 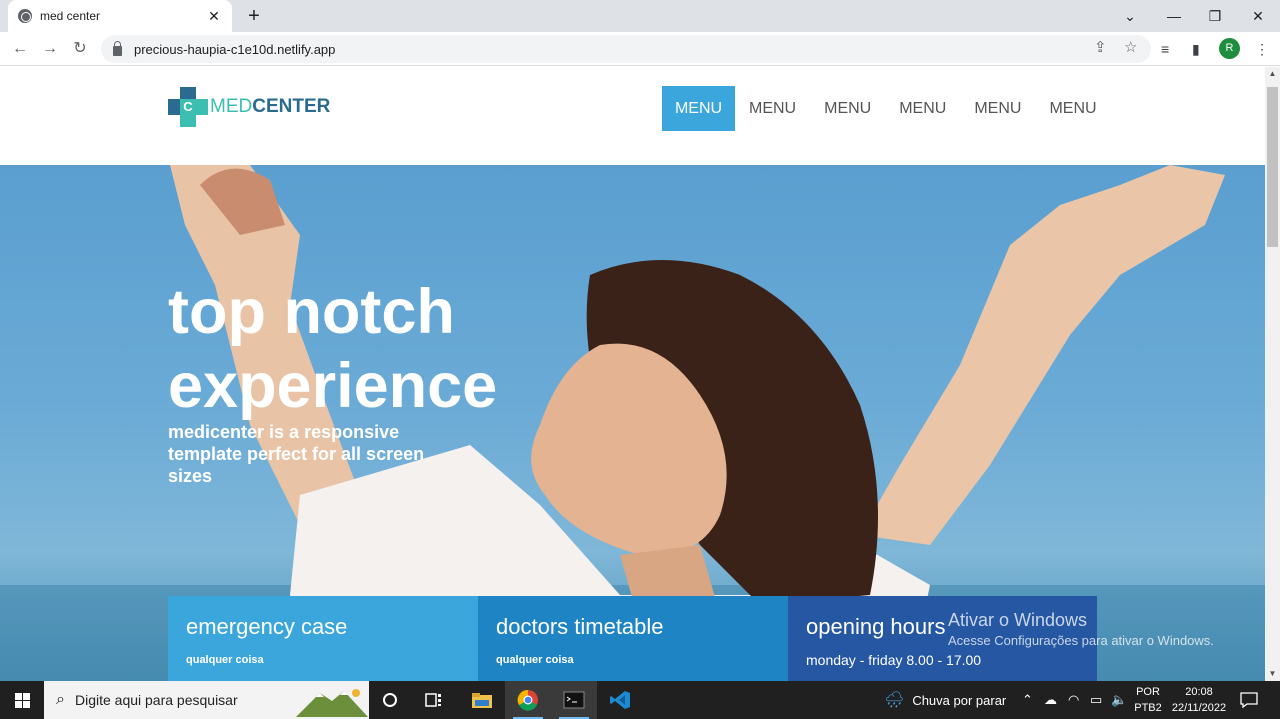 I want to click on side-panel-icon: ▮, so click(x=1196, y=49).